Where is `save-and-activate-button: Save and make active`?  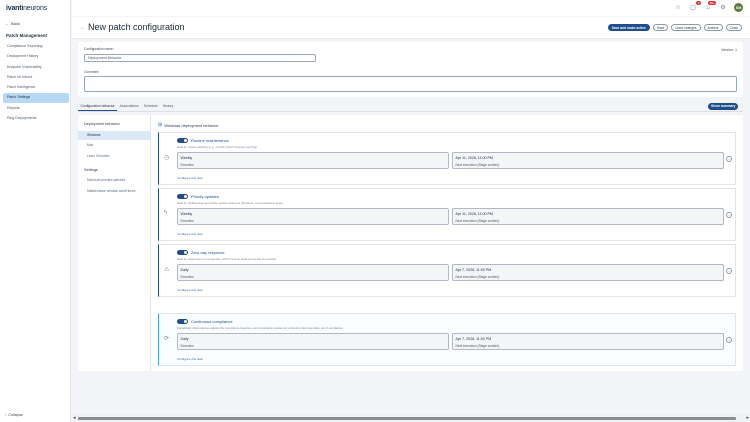 save-and-activate-button: Save and make active is located at coordinates (628, 27).